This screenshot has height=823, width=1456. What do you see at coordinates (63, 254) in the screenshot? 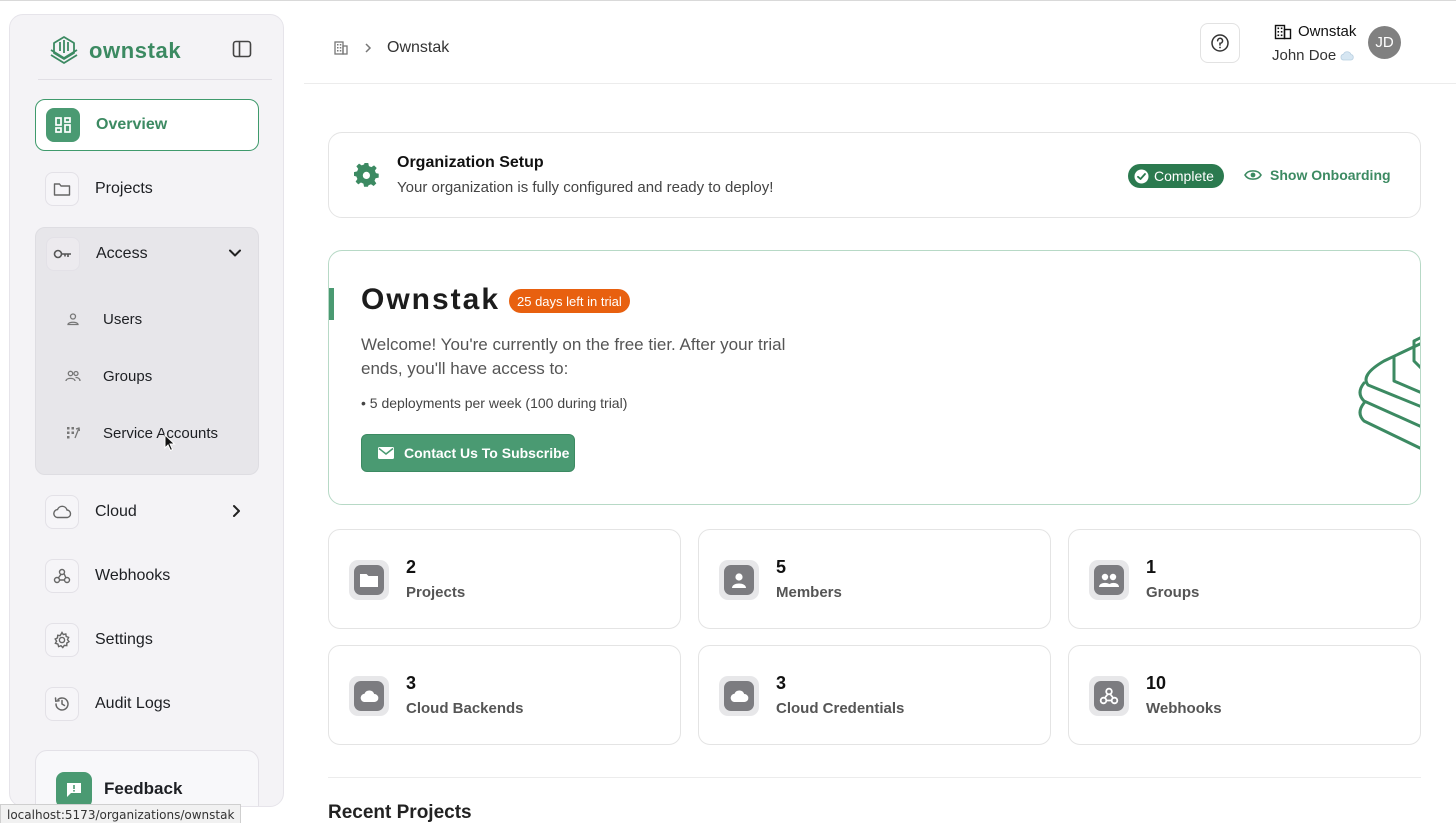
I see `key-icon` at bounding box center [63, 254].